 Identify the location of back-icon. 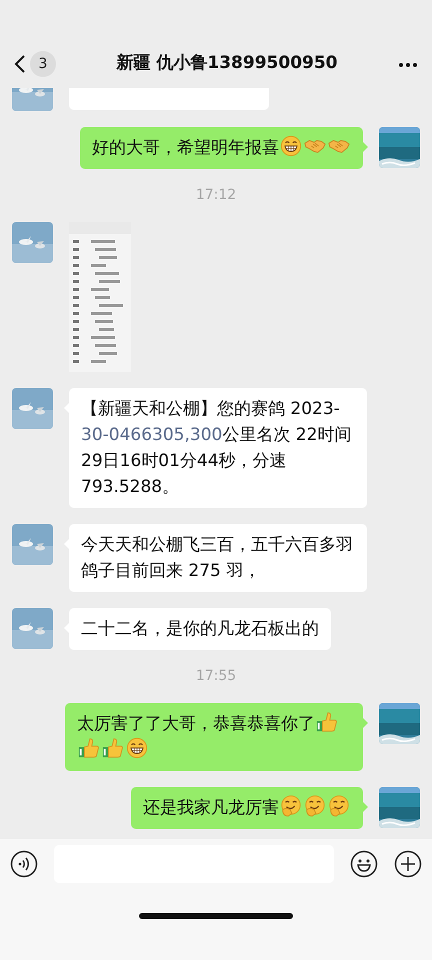
(20, 64).